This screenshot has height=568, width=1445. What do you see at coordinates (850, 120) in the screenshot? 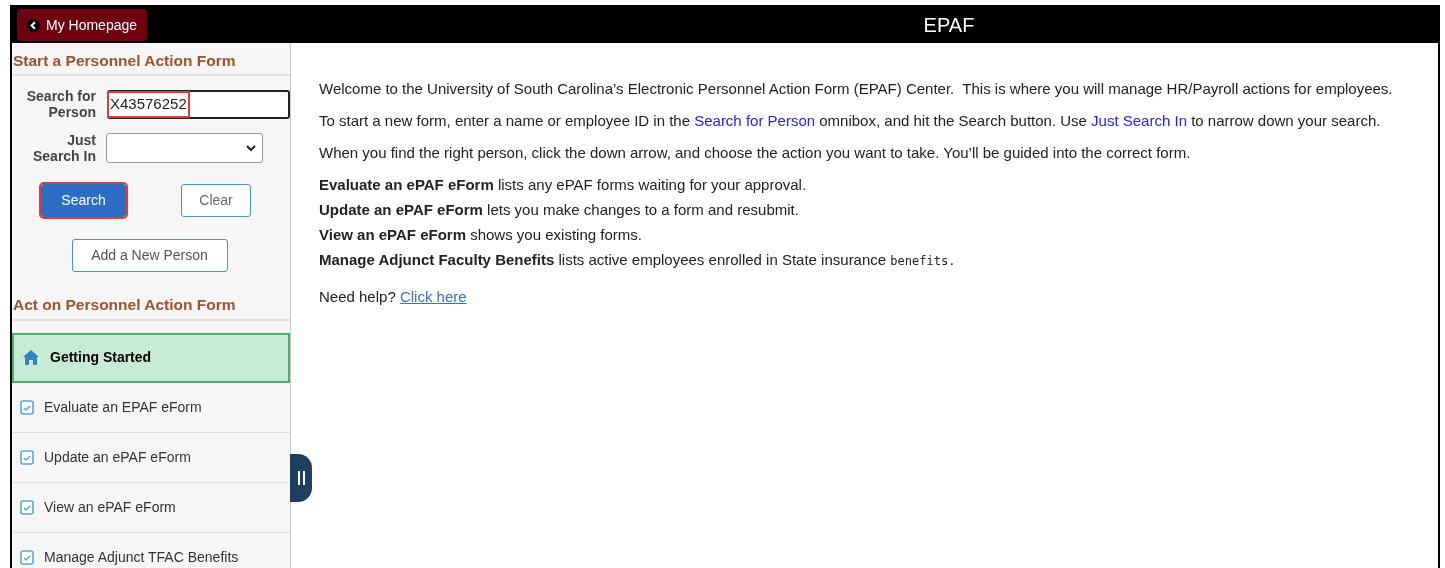
I see `paragraph: To start a new form, enter a name or employee ID in the Search for Person omnibox, and hit the Search button. Use Just Search In to narrow down your search.` at bounding box center [850, 120].